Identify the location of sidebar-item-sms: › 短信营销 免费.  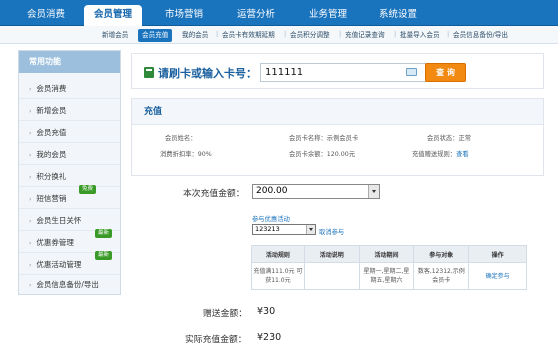
(69, 197).